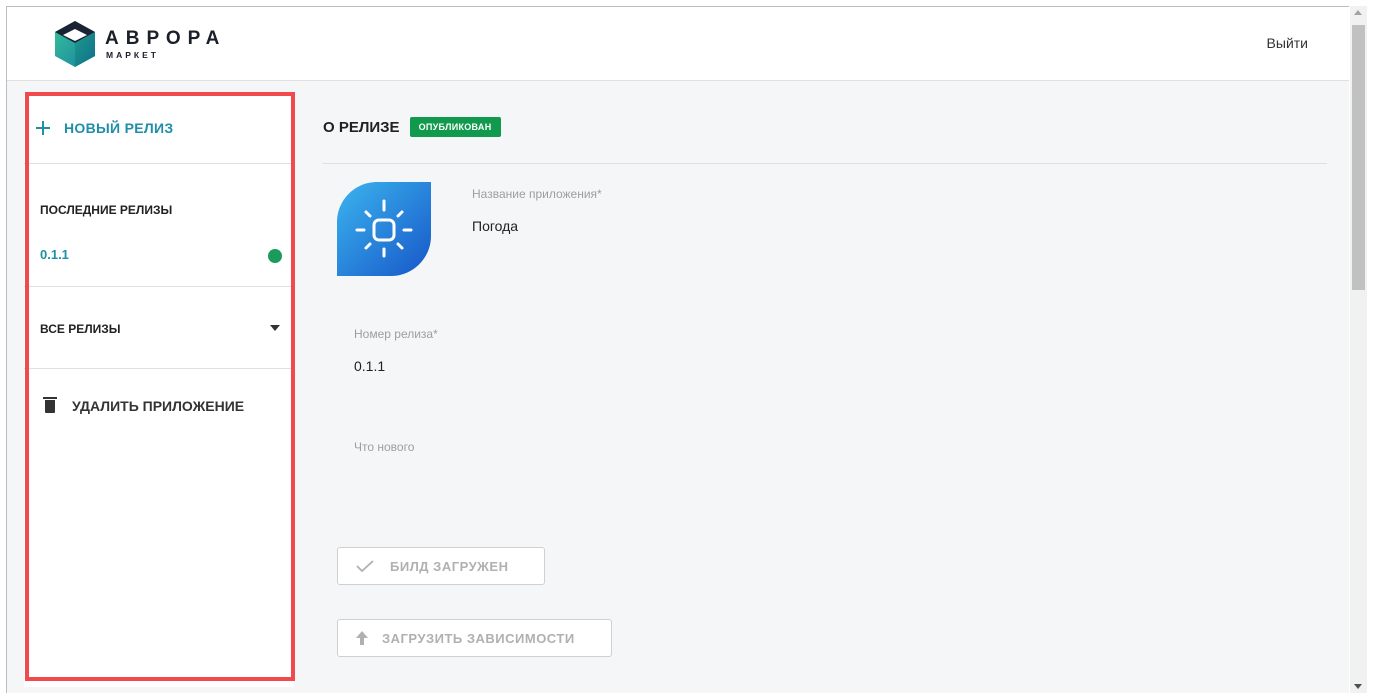  I want to click on caret-down-icon, so click(275, 328).